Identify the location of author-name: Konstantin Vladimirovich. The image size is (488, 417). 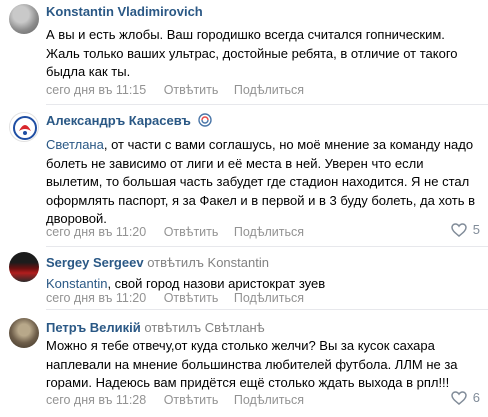
(124, 11).